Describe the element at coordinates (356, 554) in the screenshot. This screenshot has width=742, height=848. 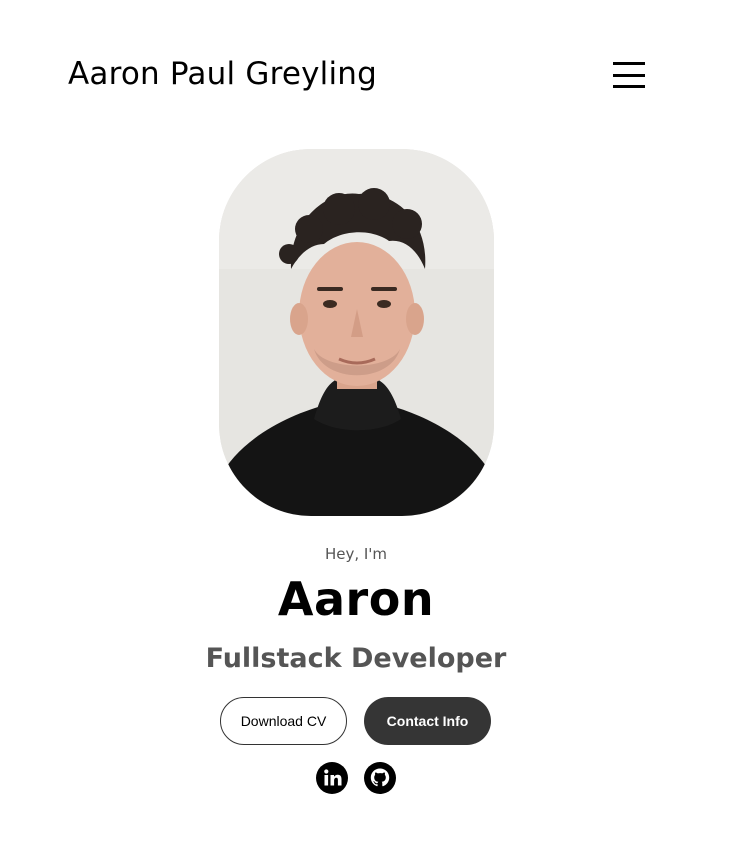
I see `greeting-text: Hey, I'm` at that location.